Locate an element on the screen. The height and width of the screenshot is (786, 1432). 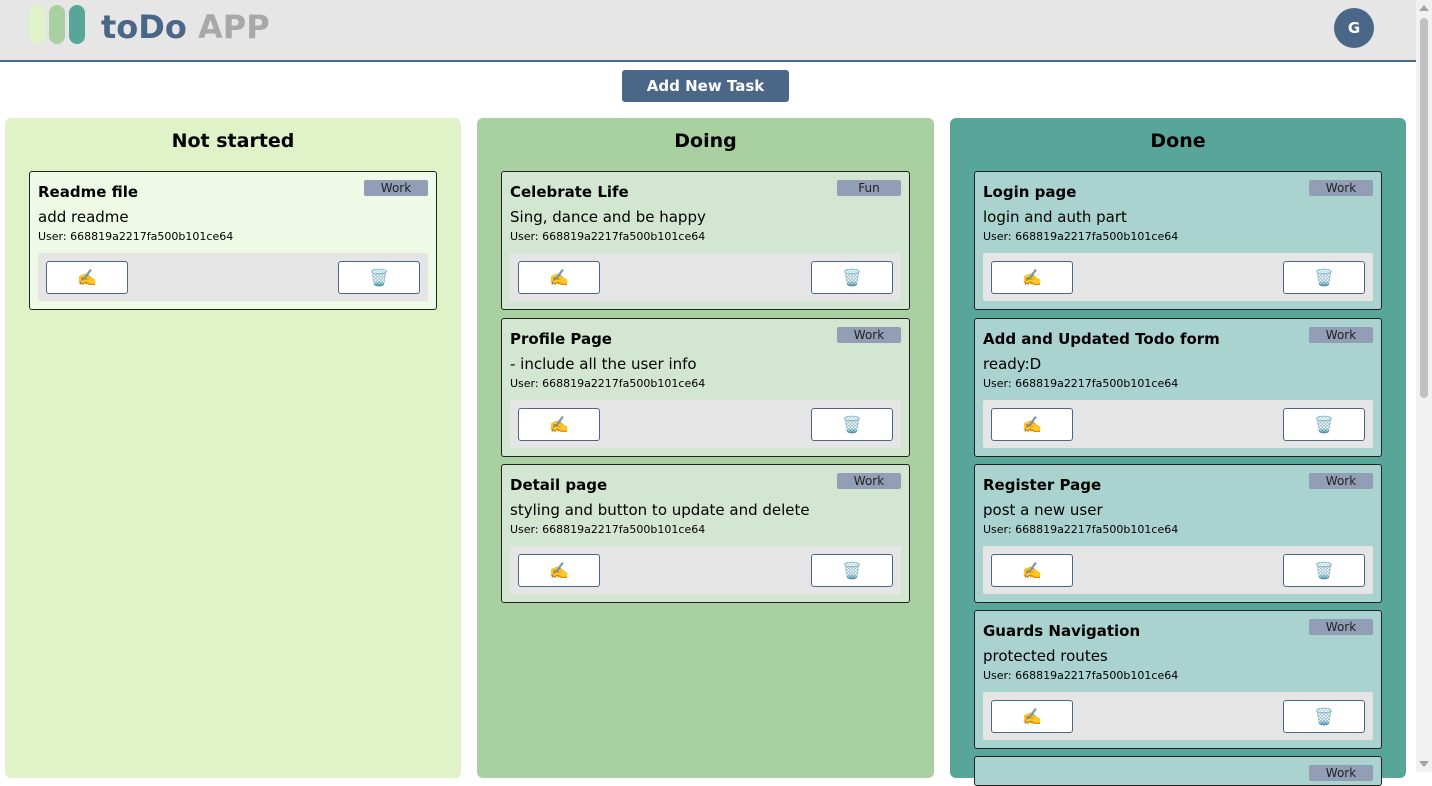
add-new-task-button: Add New Task is located at coordinates (705, 86).